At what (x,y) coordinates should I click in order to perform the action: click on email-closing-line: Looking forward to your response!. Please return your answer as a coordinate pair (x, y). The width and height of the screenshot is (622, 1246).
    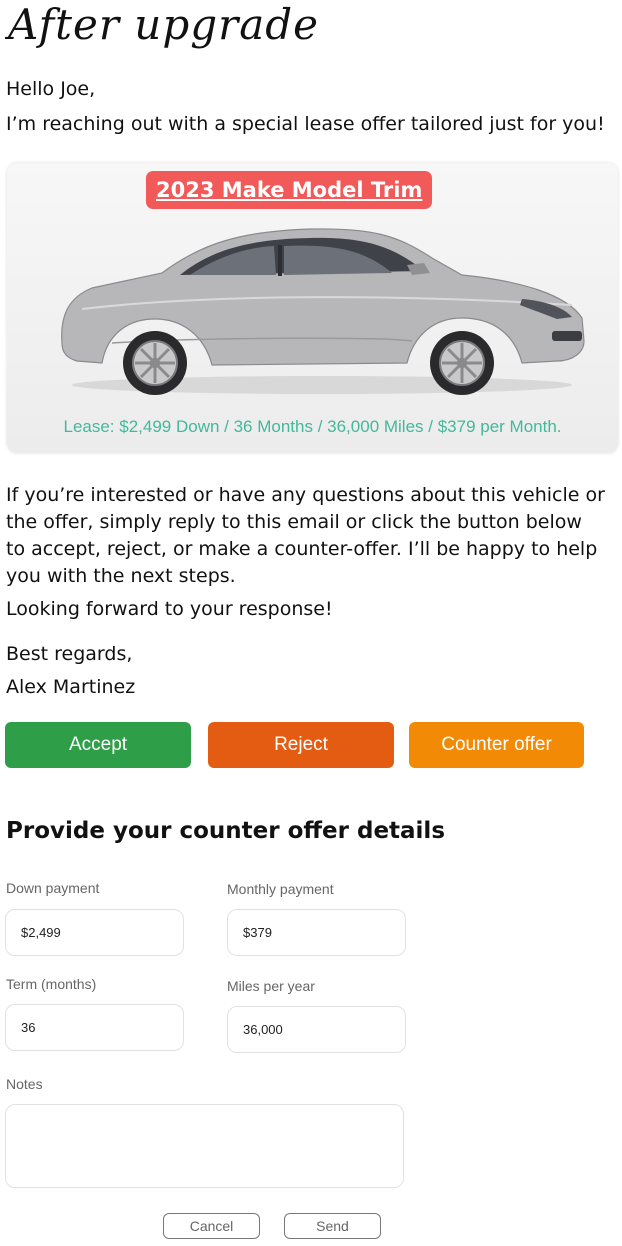
    Looking at the image, I should click on (169, 609).